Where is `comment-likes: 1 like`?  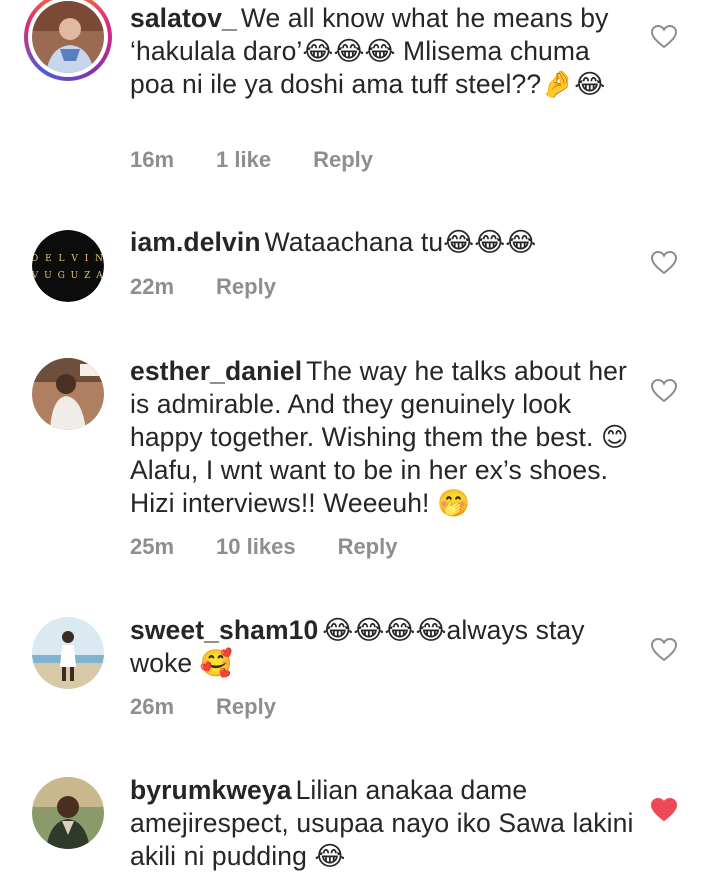
comment-likes: 1 like is located at coordinates (243, 160).